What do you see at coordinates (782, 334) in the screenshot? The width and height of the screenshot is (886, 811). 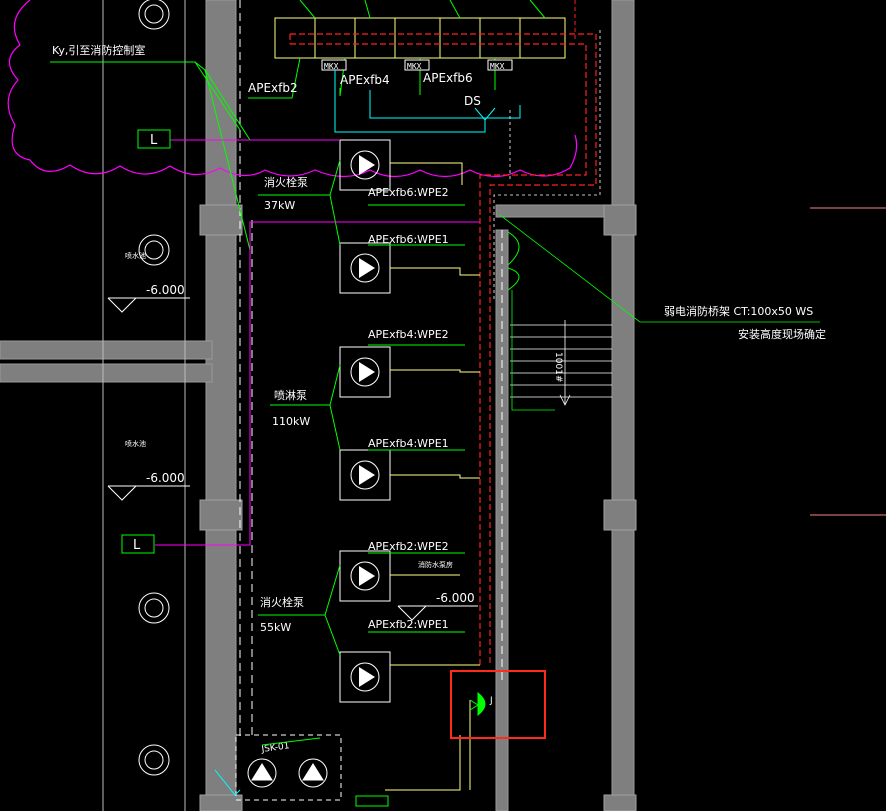 I see `tray-note-2: 安装高度现场确定` at bounding box center [782, 334].